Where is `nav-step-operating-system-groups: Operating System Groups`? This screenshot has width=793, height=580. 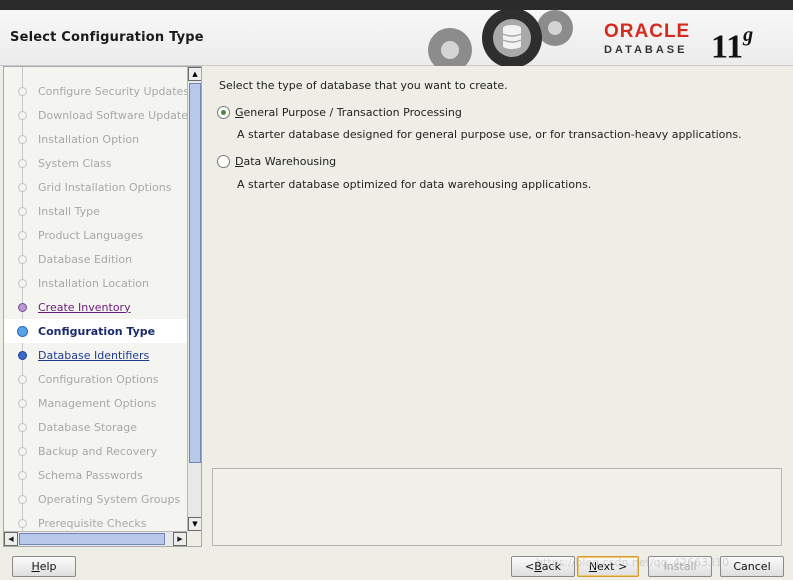
nav-step-operating-system-groups: Operating System Groups is located at coordinates (95, 499).